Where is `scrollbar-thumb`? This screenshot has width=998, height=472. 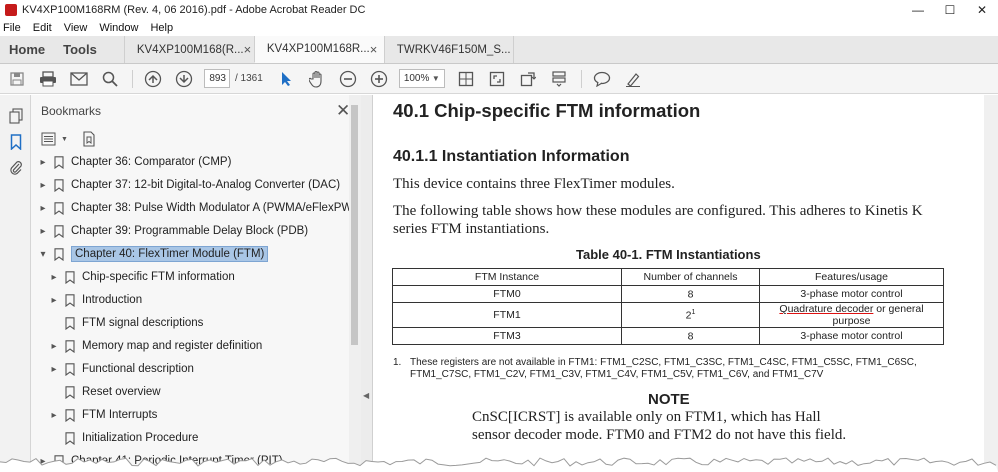 scrollbar-thumb is located at coordinates (354, 225).